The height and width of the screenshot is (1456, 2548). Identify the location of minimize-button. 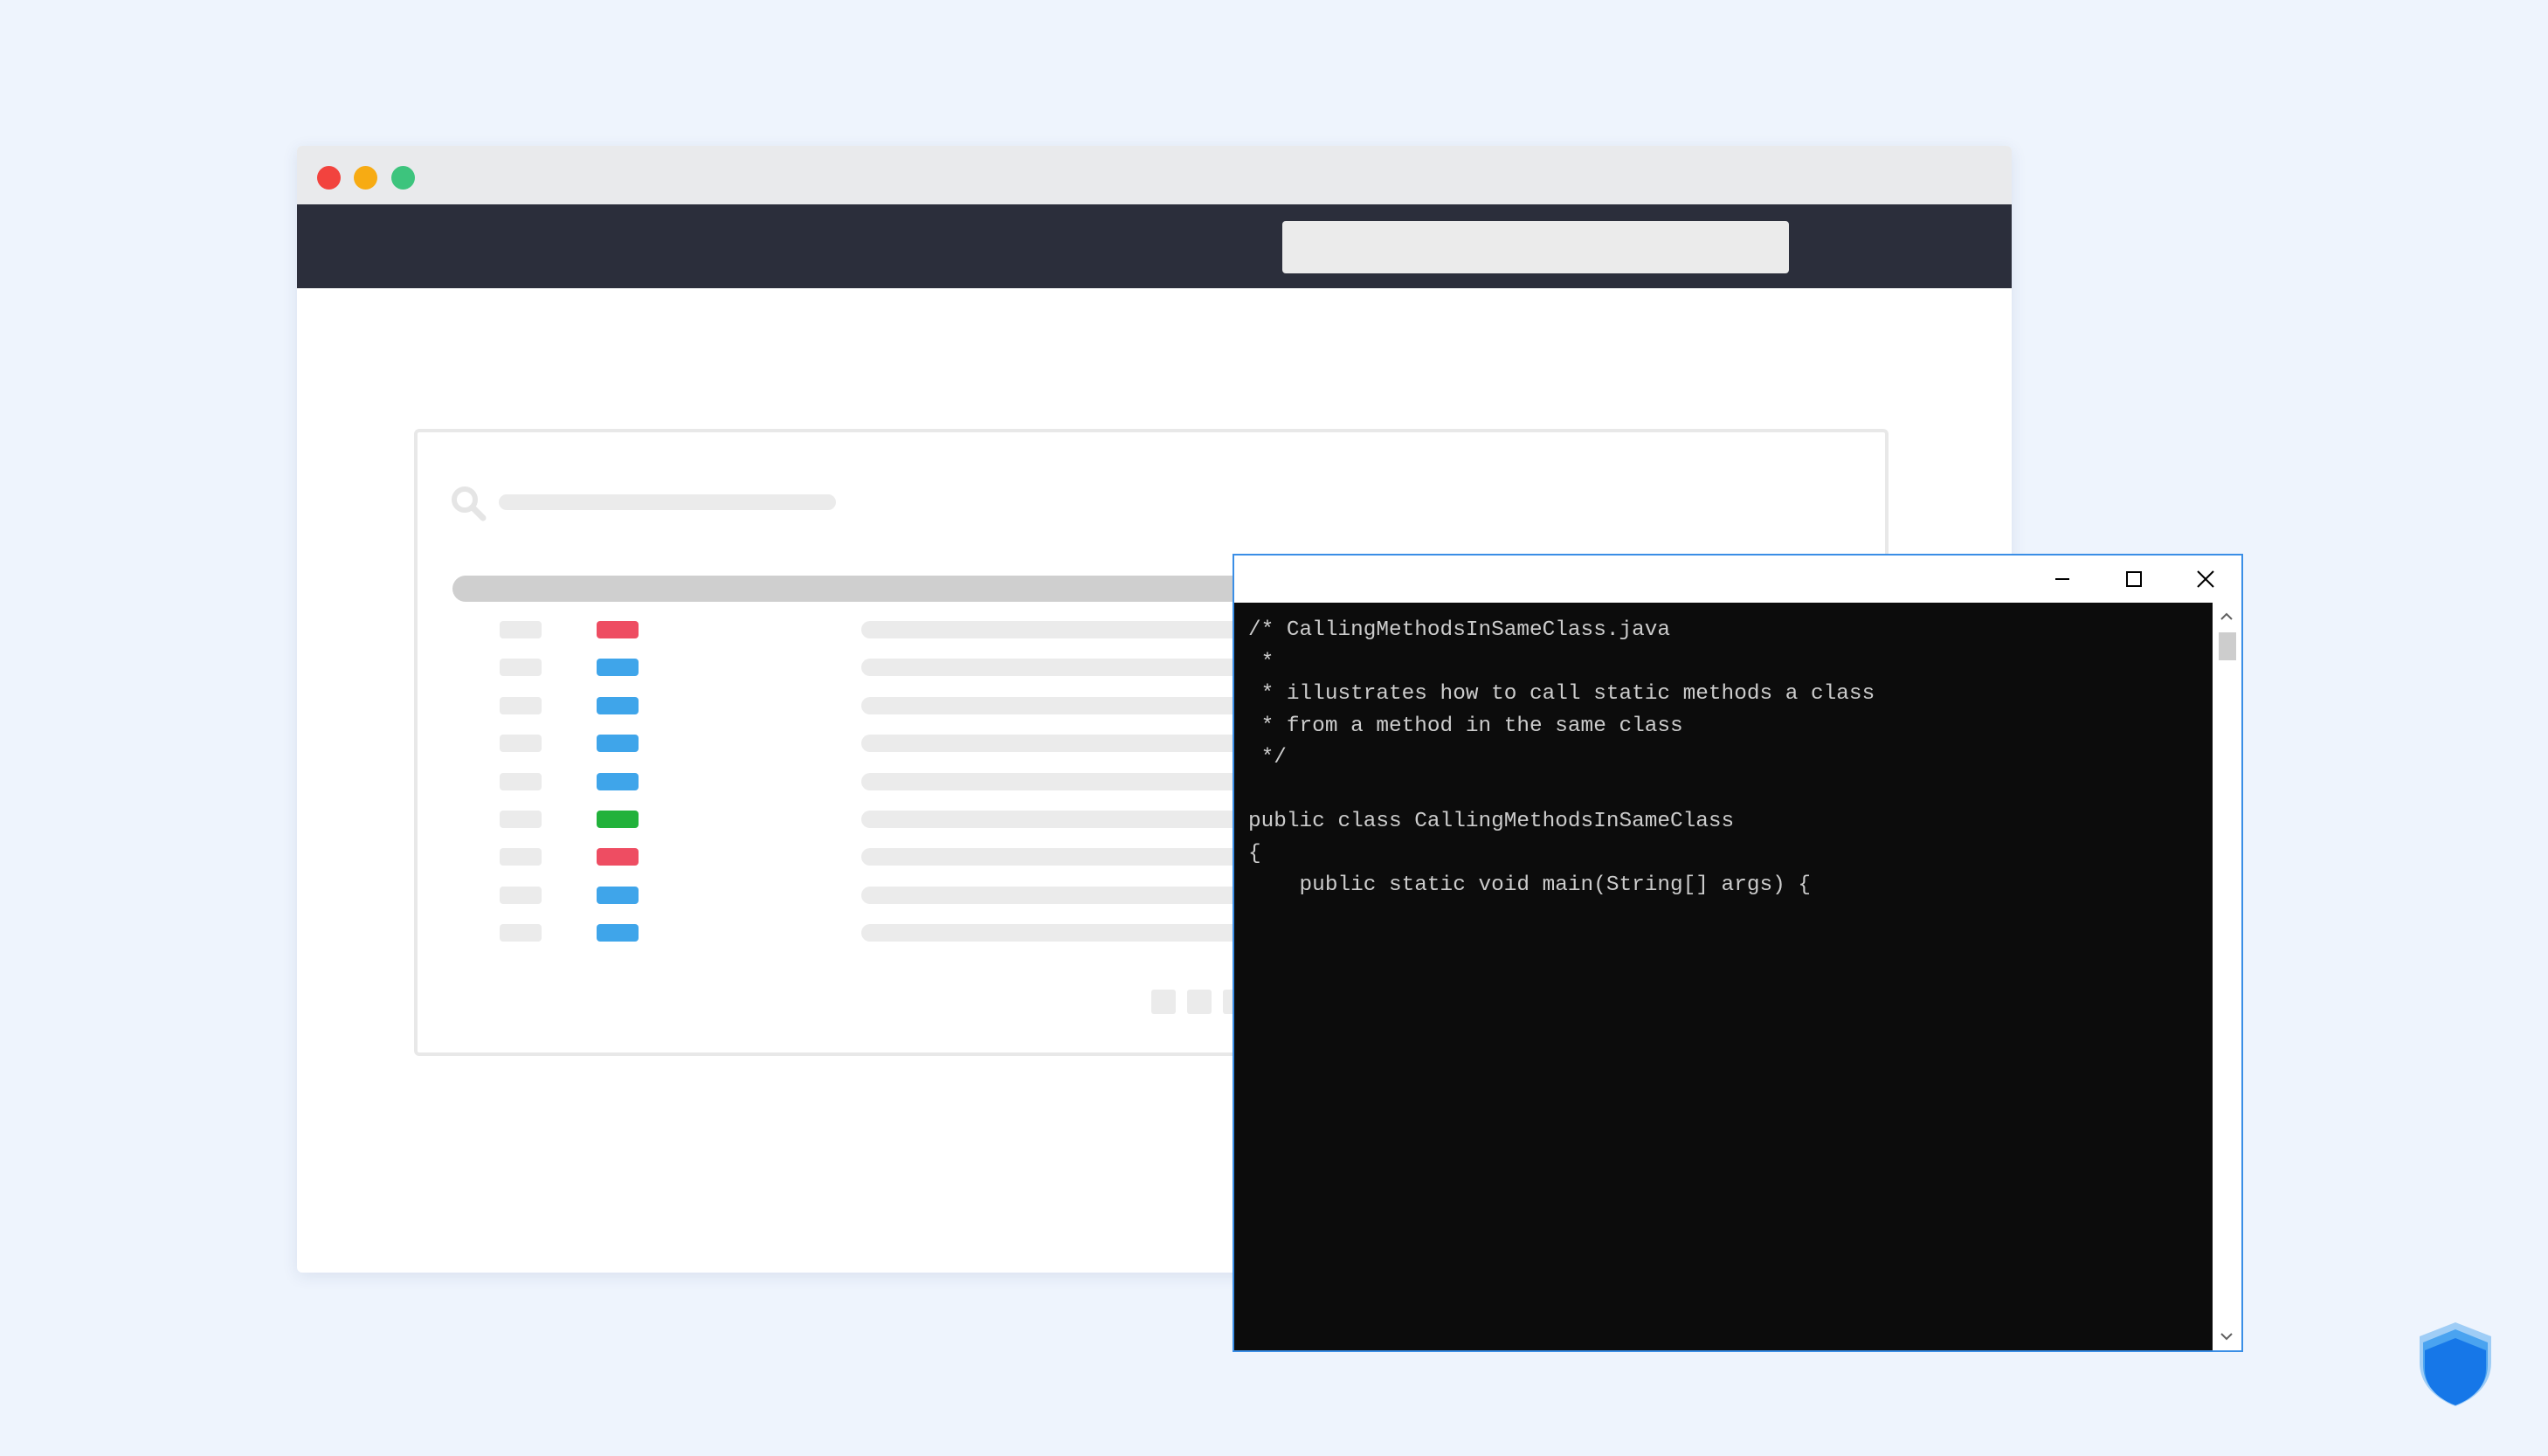
(2062, 579).